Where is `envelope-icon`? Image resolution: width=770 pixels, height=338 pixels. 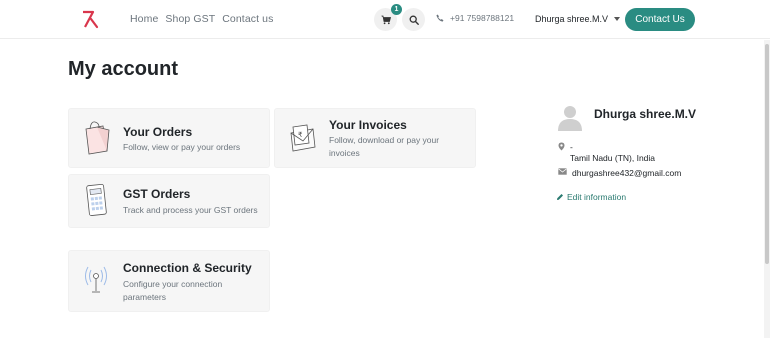
envelope-icon is located at coordinates (562, 171).